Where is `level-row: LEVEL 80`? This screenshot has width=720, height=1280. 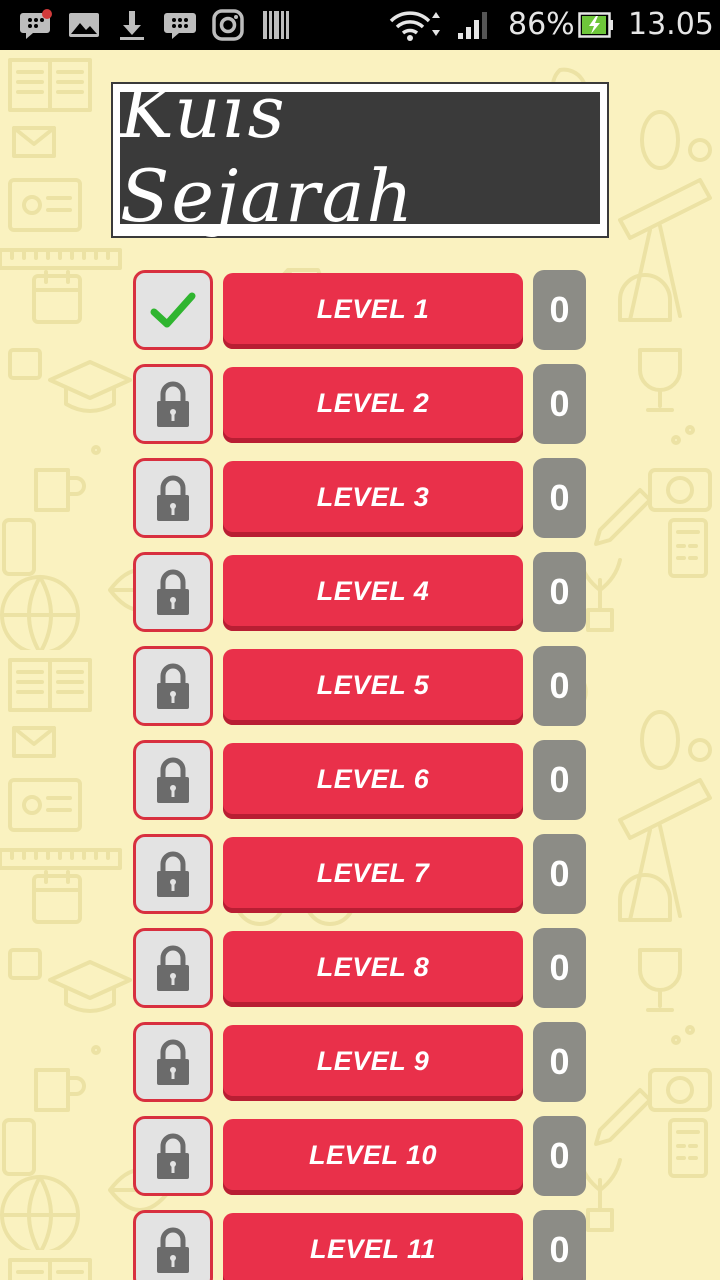 level-row: LEVEL 80 is located at coordinates (360, 968).